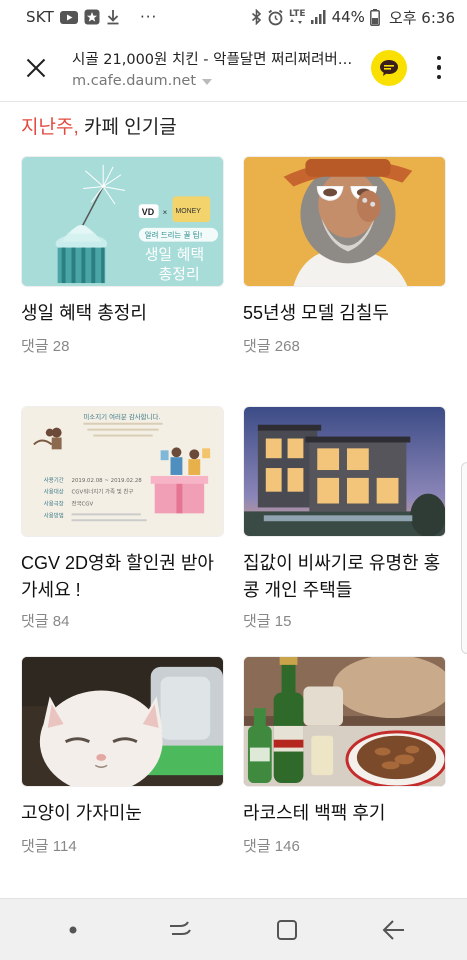 This screenshot has width=467, height=960. I want to click on thumb-label-1: 사용기간, so click(54, 480).